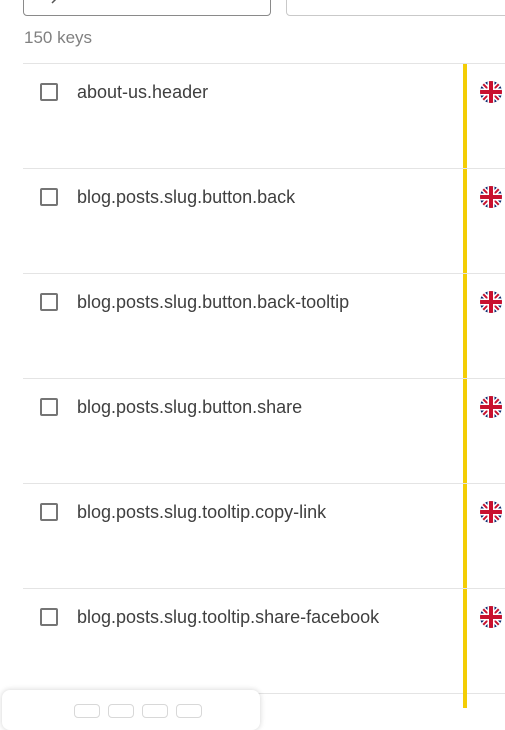 The height and width of the screenshot is (730, 505). What do you see at coordinates (264, 535) in the screenshot?
I see `key-row: blog.posts.slug.tooltip.copy-link` at bounding box center [264, 535].